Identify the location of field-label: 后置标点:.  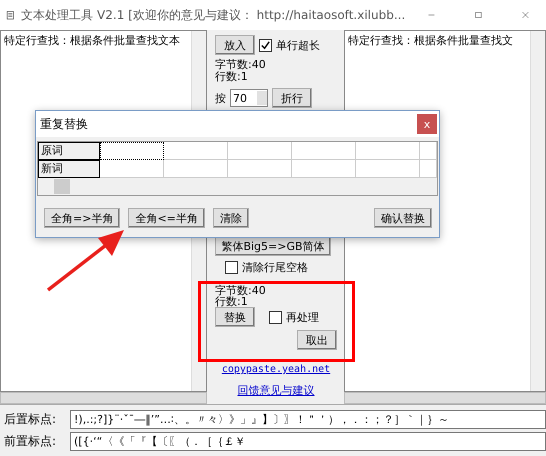
(31, 419).